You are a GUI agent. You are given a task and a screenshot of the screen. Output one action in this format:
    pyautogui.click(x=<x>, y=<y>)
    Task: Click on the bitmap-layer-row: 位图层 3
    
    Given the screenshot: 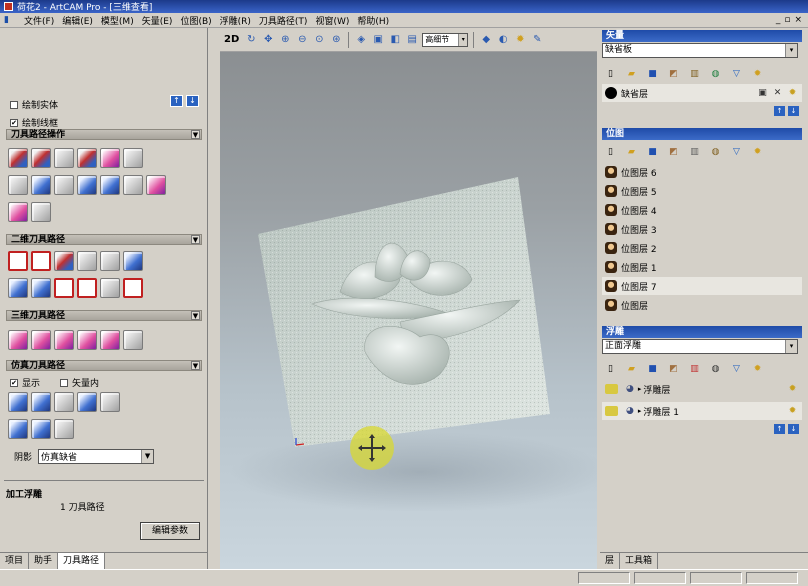 What is the action you would take?
    pyautogui.click(x=702, y=229)
    